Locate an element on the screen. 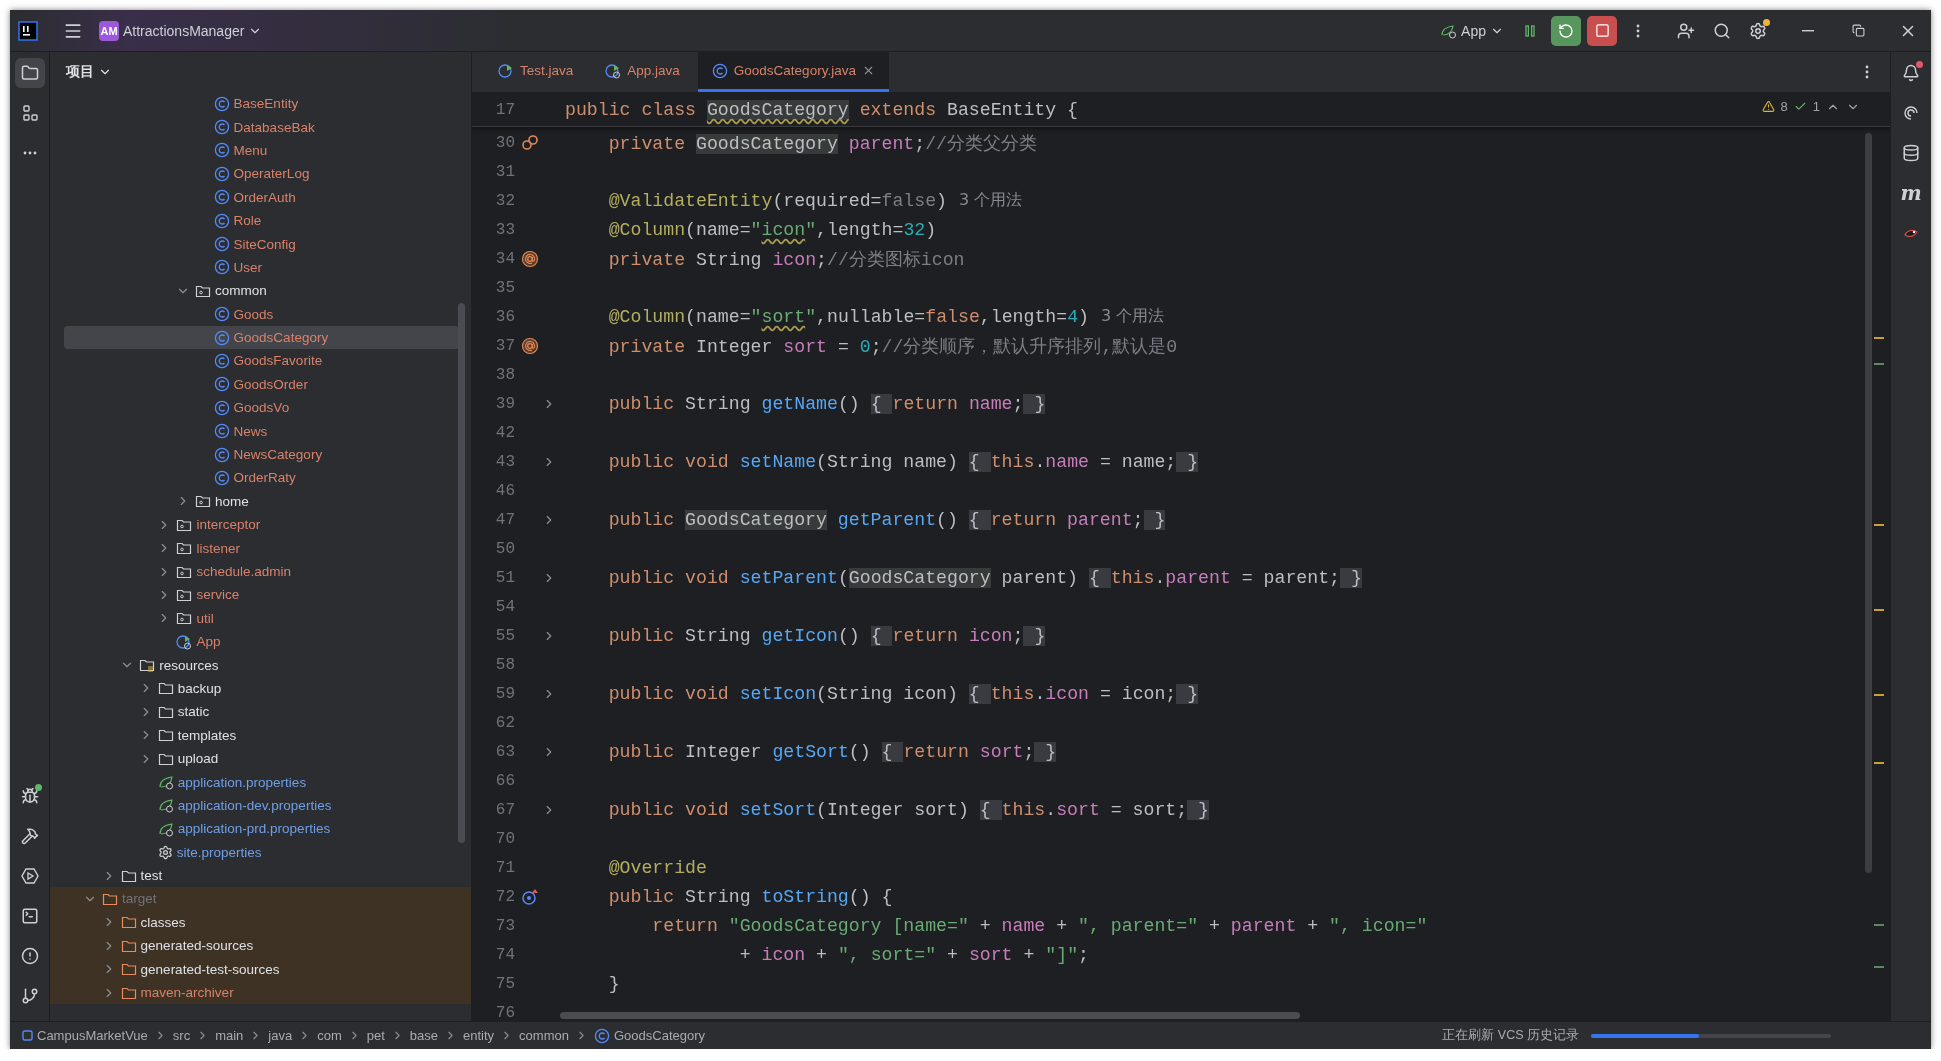 This screenshot has height=1061, width=1941. usage-hint: 3 个用法 is located at coordinates (1133, 316).